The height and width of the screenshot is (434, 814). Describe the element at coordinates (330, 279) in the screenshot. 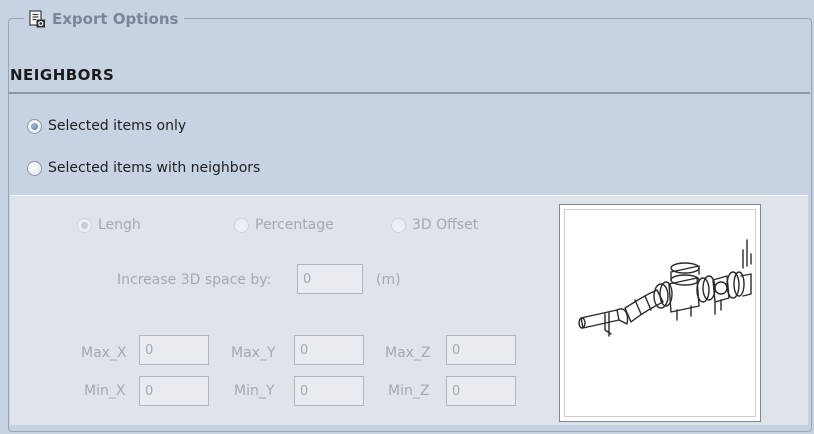

I see `increase-space-input` at that location.